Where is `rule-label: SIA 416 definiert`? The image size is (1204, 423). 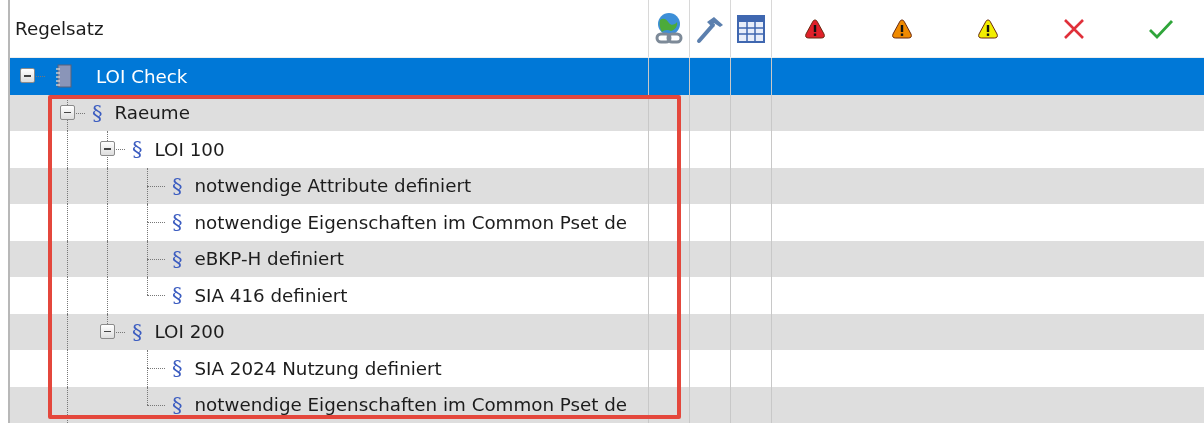 rule-label: SIA 416 definiert is located at coordinates (271, 295).